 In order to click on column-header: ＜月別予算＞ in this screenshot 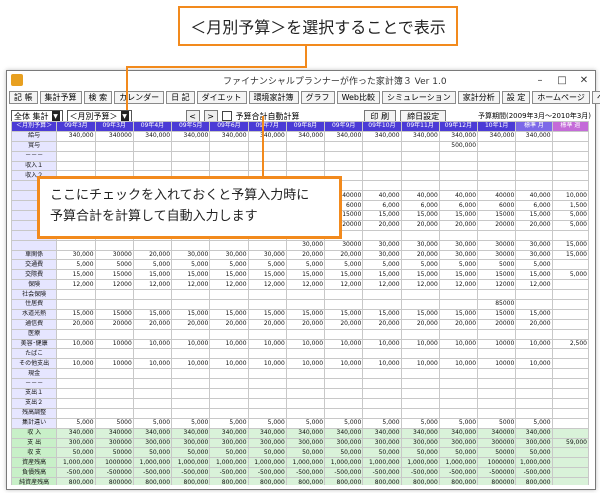, I will do `click(34, 126)`.